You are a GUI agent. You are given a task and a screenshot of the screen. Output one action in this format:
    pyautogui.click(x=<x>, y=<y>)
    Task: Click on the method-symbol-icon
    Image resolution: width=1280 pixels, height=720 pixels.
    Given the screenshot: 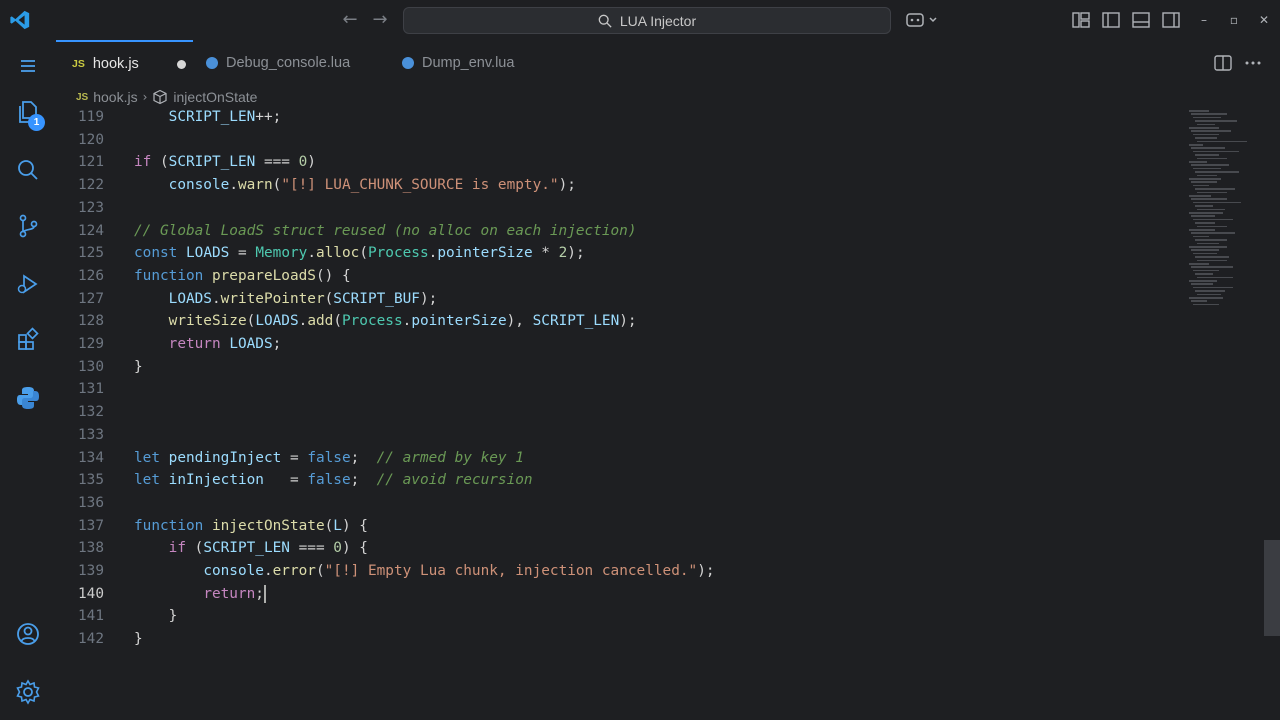 What is the action you would take?
    pyautogui.click(x=160, y=97)
    